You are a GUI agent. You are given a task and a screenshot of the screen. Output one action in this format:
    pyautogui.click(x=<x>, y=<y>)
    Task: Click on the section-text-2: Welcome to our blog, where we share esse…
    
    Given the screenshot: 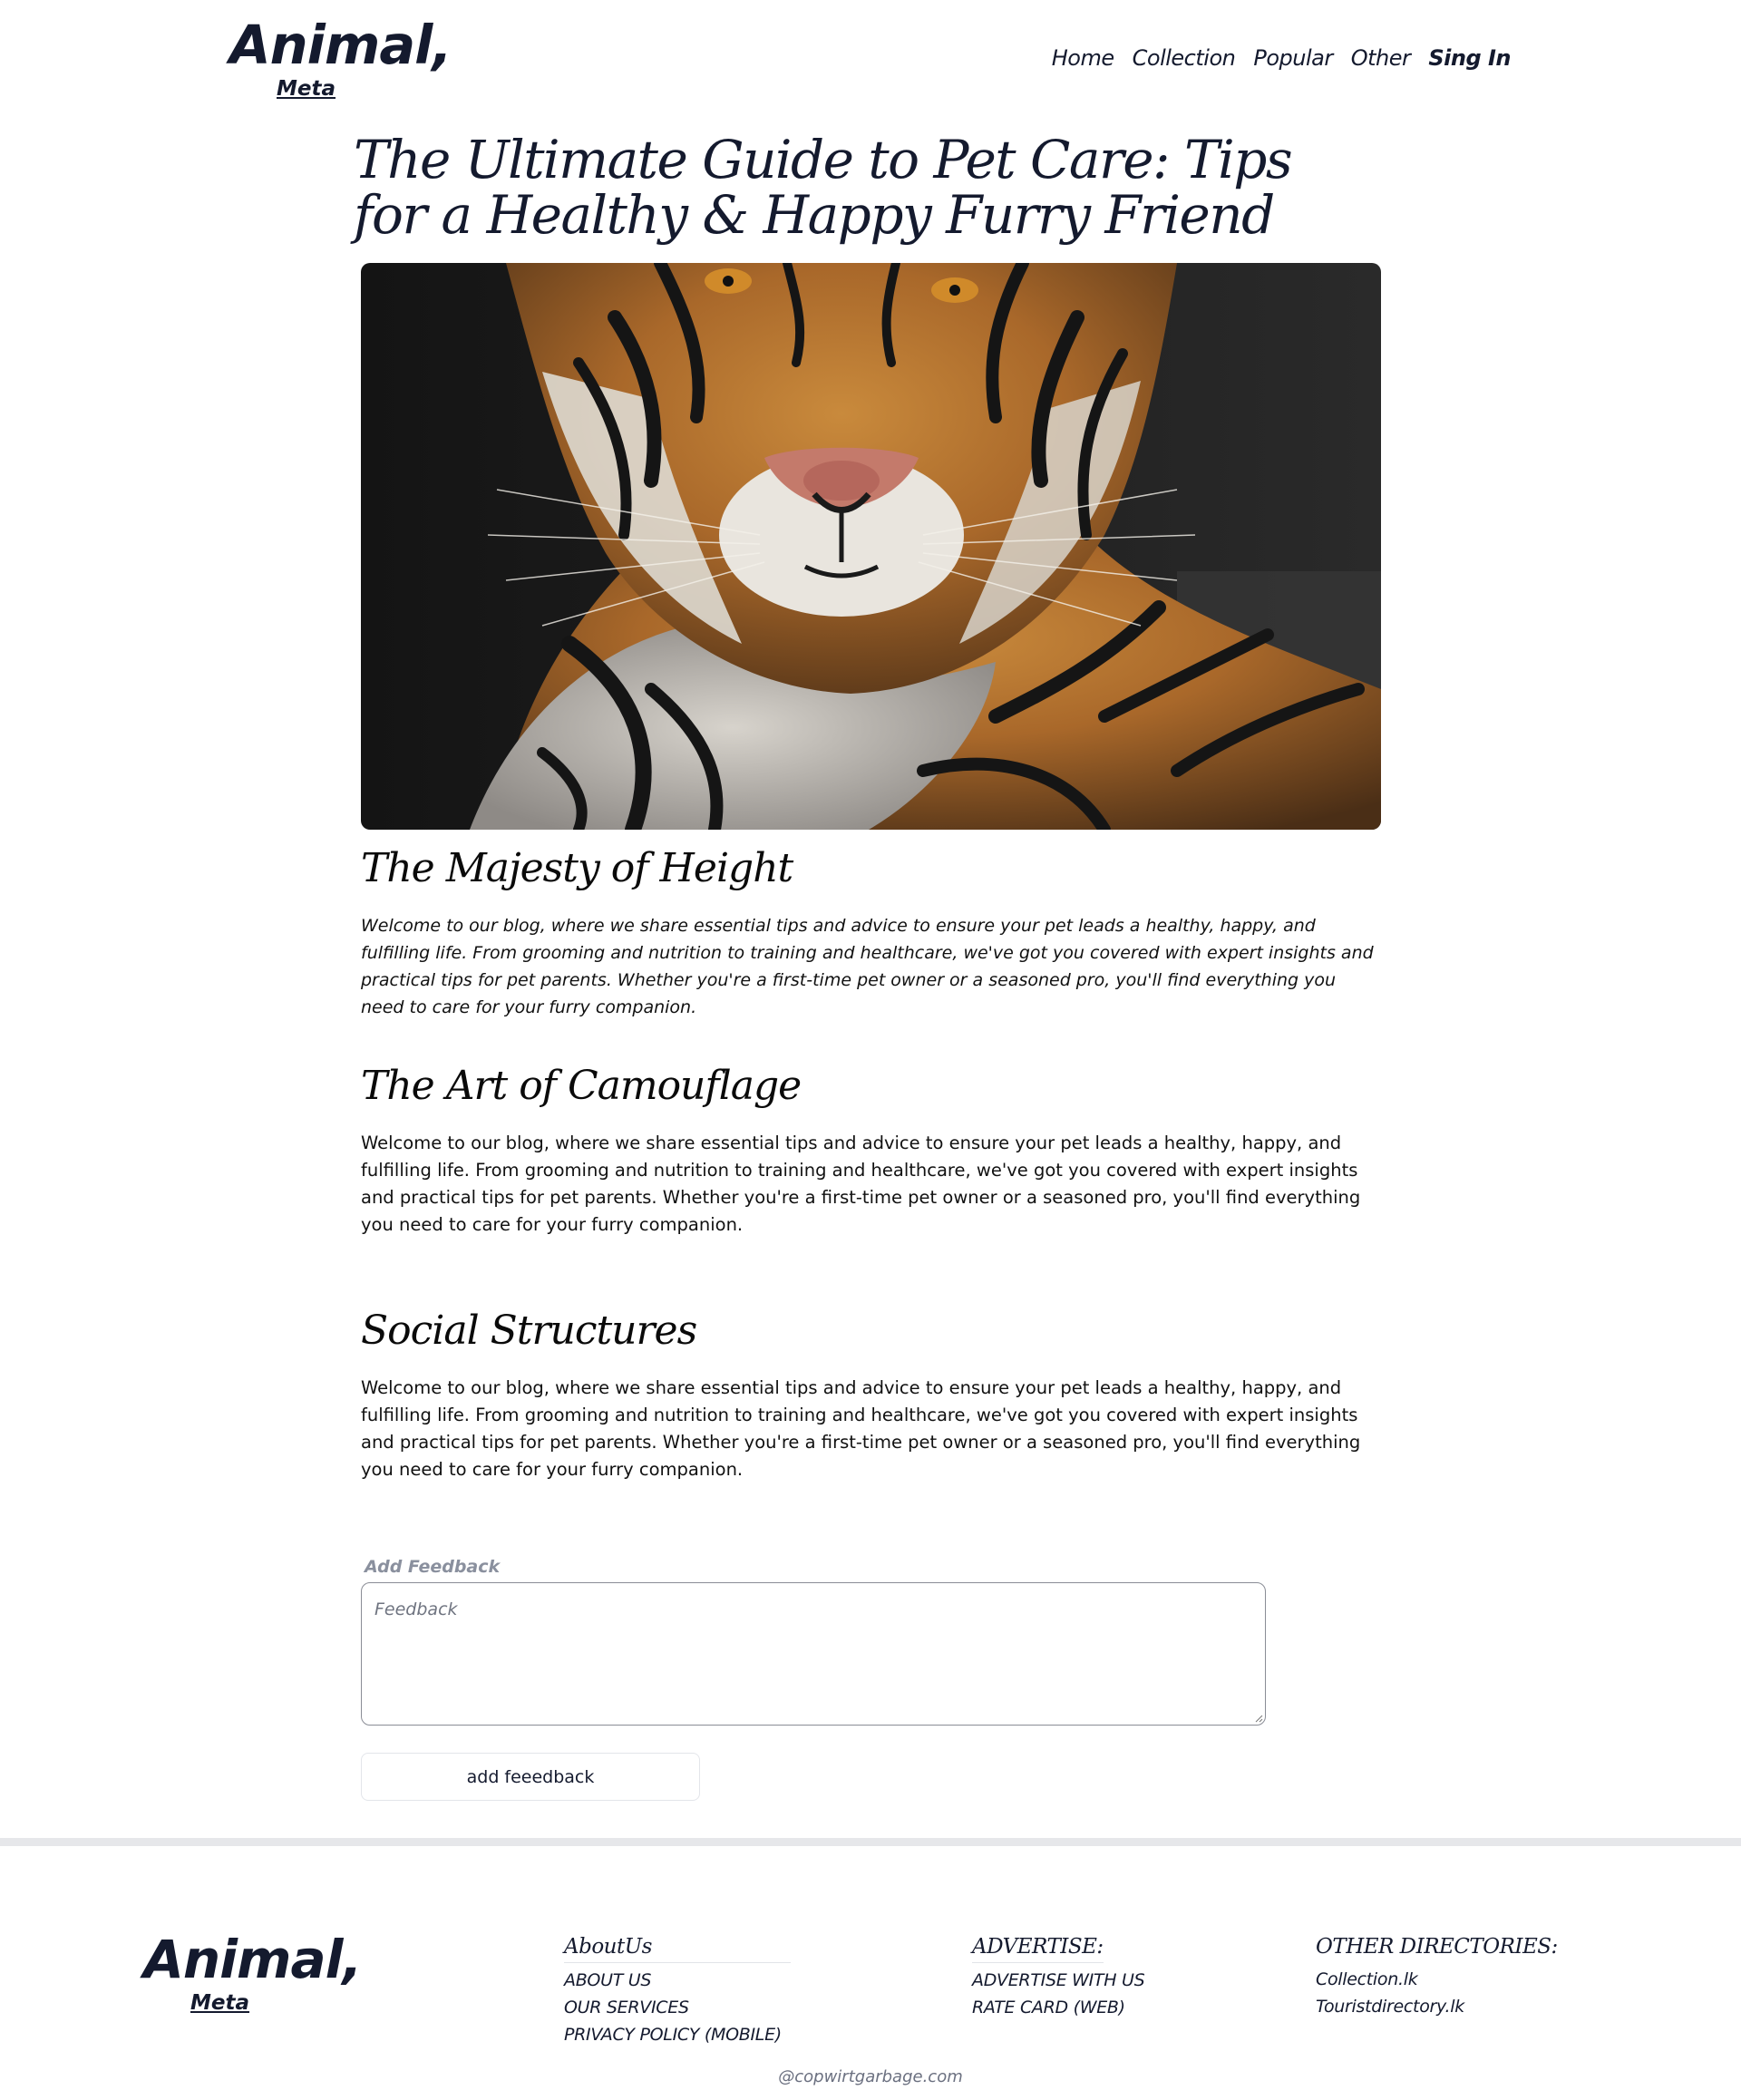 What is the action you would take?
    pyautogui.click(x=861, y=1184)
    